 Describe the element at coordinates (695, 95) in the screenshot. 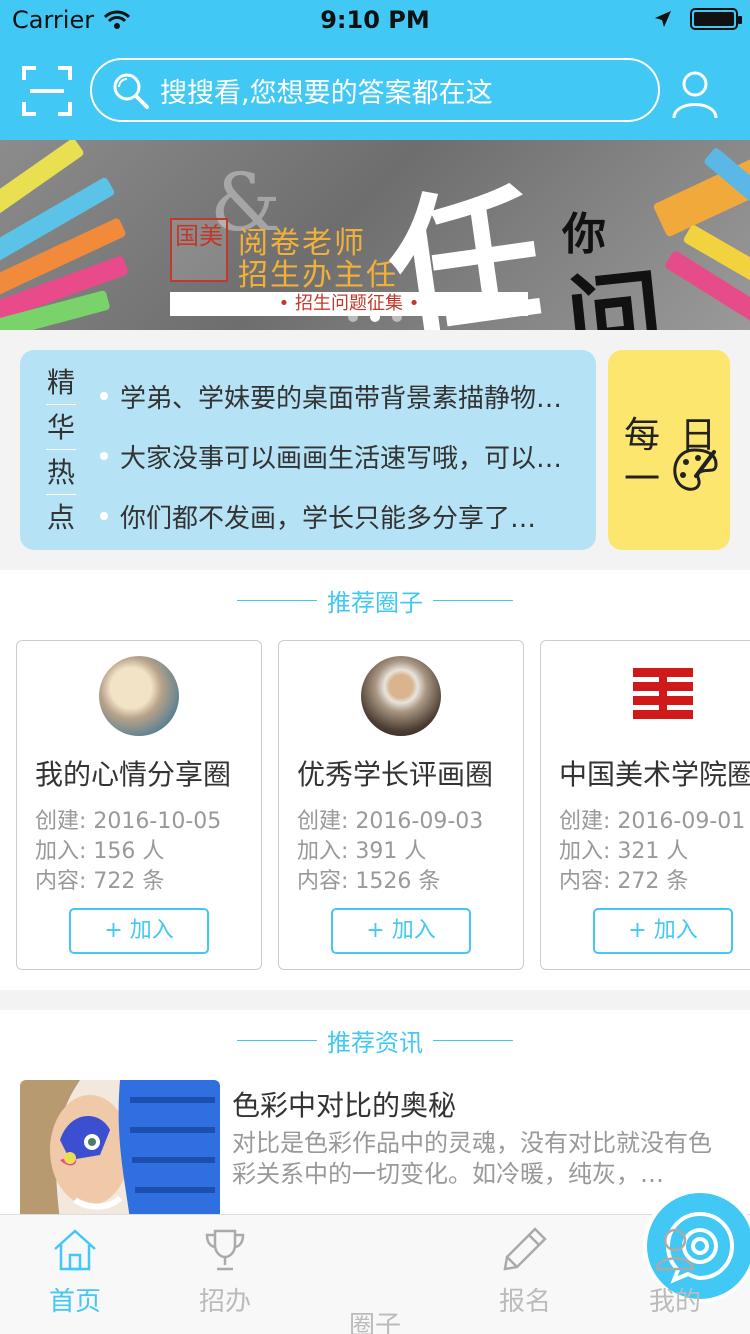

I see `user-profile-icon` at that location.